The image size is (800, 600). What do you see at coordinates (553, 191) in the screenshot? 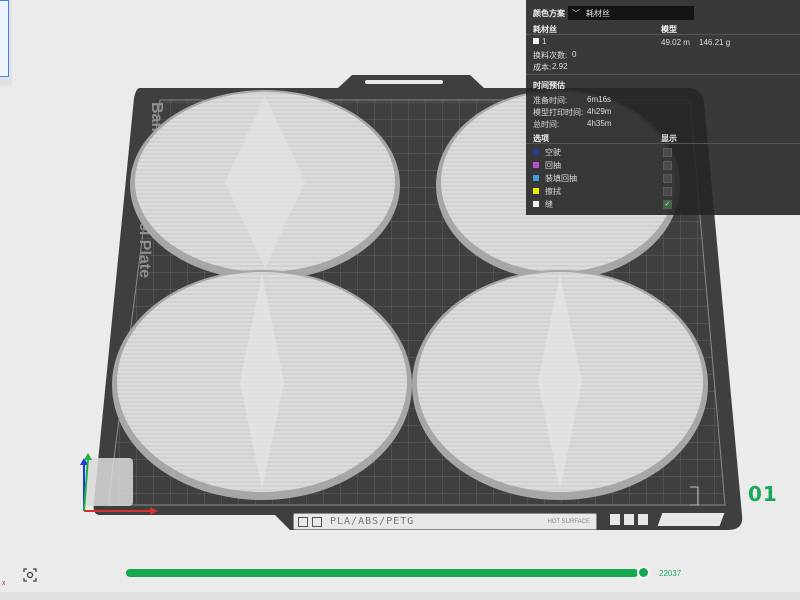
I see `option-label: 擦拭` at bounding box center [553, 191].